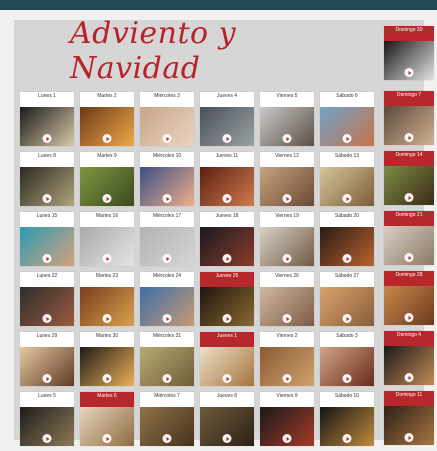  Describe the element at coordinates (287, 299) in the screenshot. I see `day-card: Viernes 26` at that location.